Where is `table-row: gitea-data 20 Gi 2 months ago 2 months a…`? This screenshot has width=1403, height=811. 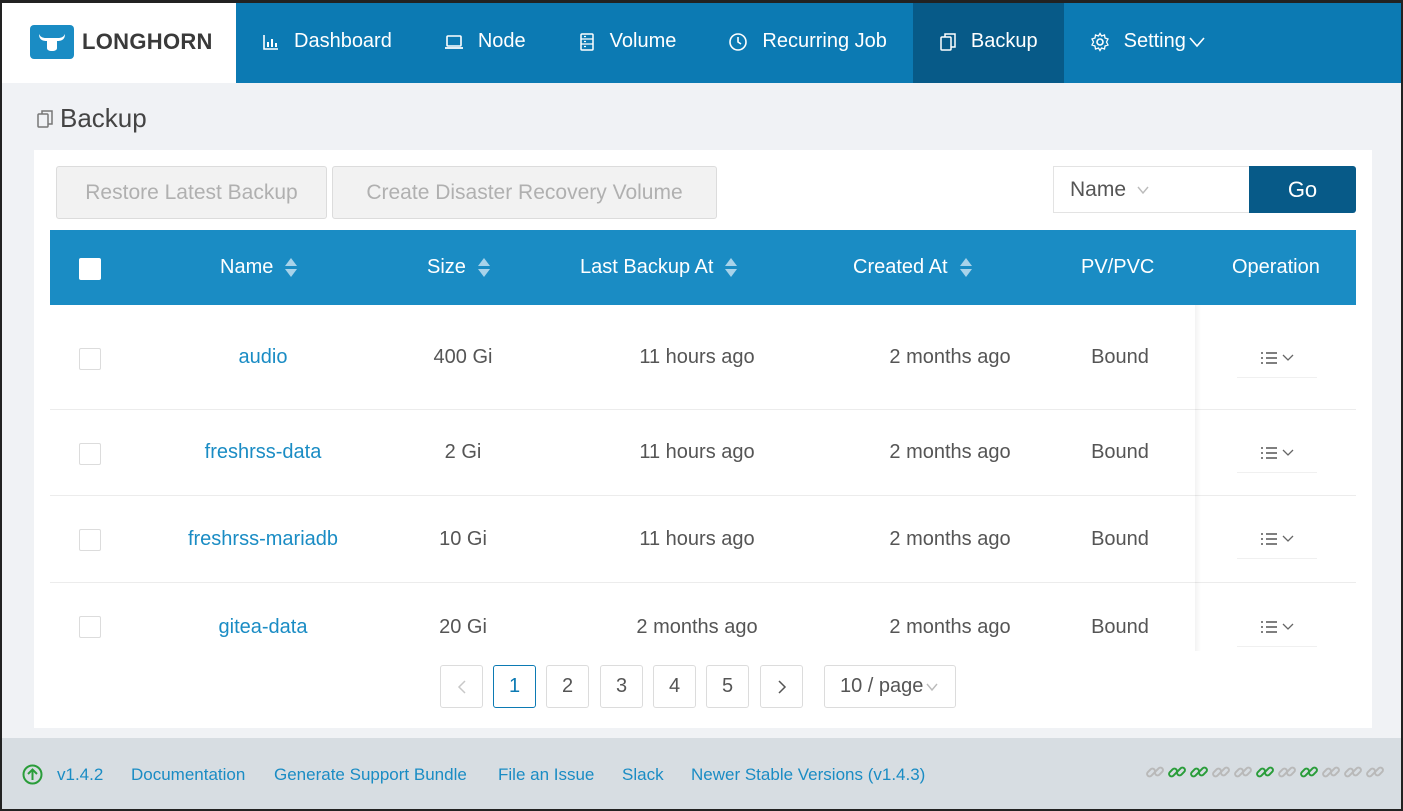 table-row: gitea-data 20 Gi 2 months ago 2 months a… is located at coordinates (703, 617).